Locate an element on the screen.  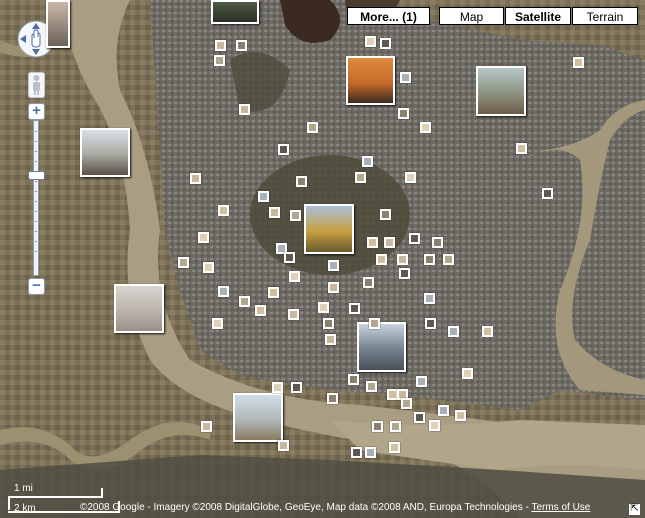
zoom-in-button: + is located at coordinates (36, 111).